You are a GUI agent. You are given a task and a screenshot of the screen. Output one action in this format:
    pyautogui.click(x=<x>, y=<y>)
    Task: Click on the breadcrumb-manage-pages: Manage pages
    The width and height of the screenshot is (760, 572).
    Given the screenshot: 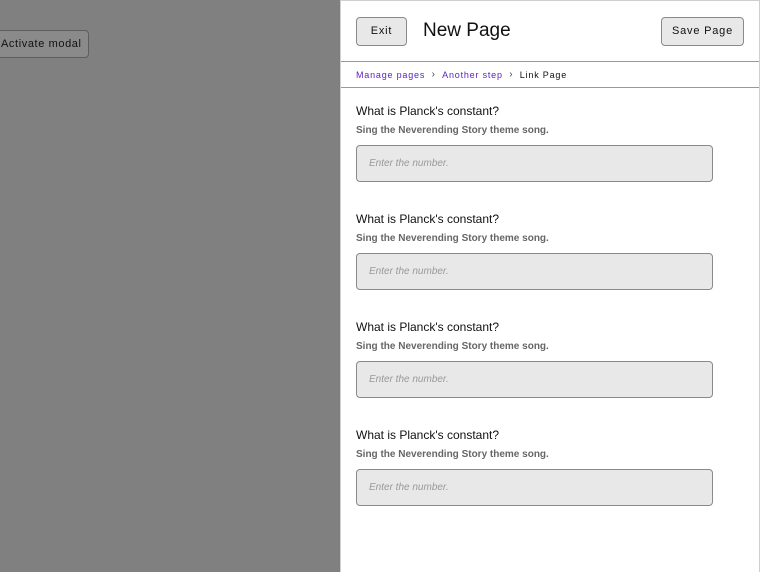 What is the action you would take?
    pyautogui.click(x=390, y=75)
    